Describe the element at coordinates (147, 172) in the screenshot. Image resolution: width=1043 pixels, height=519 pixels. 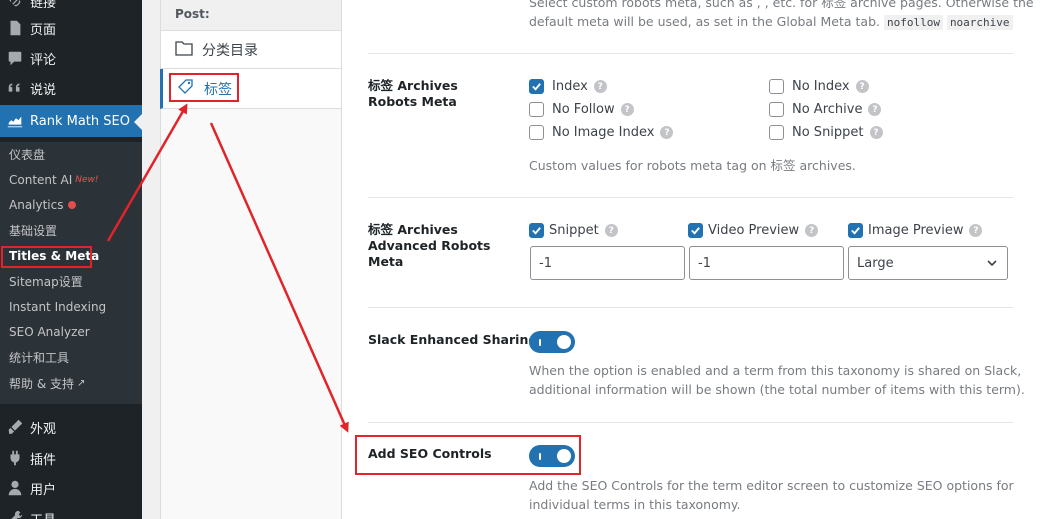
I see `arrow-to-tags-tab` at that location.